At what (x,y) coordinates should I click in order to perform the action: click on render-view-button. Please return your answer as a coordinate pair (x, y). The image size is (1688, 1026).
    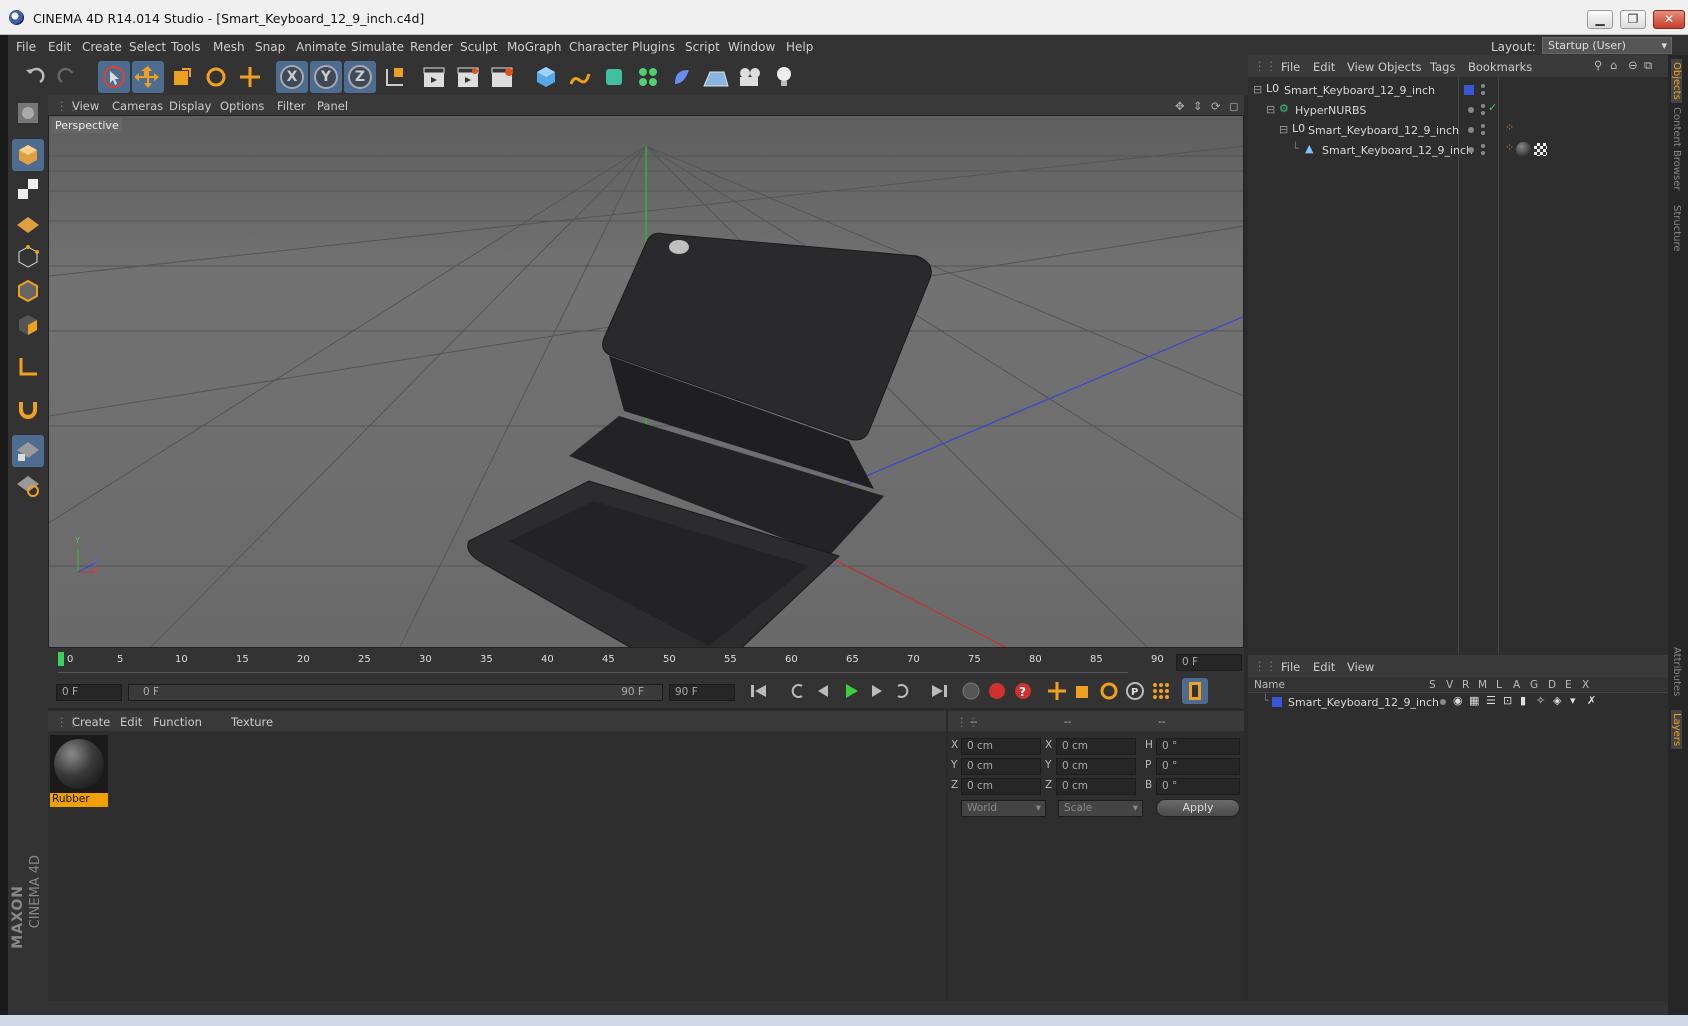
    Looking at the image, I should click on (434, 77).